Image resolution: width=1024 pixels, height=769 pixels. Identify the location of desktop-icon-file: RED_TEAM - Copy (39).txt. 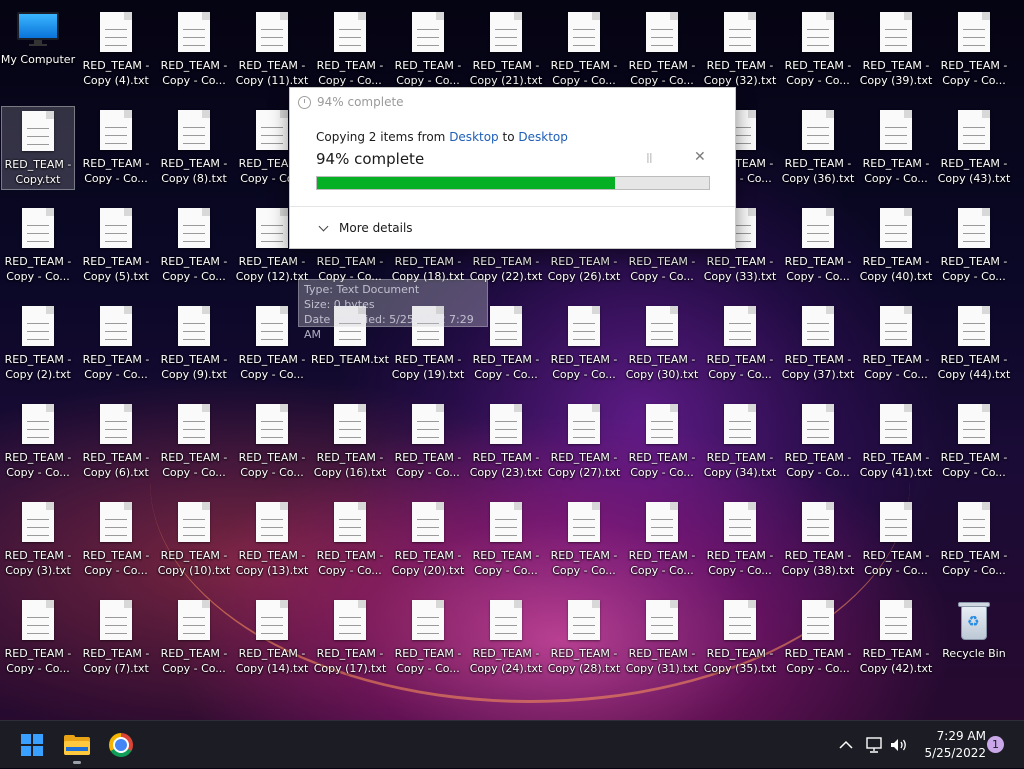
(896, 50).